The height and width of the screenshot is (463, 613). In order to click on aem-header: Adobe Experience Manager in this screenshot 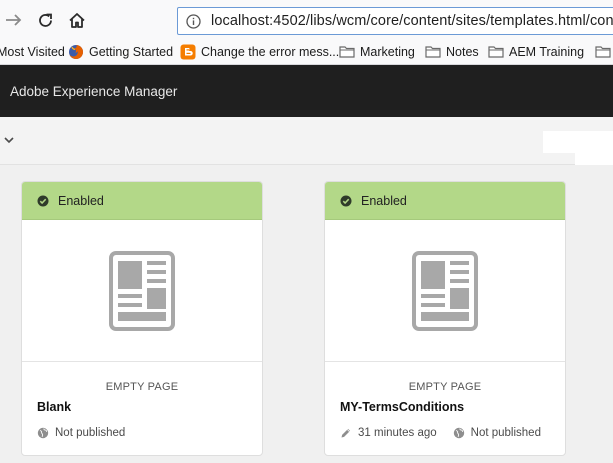, I will do `click(306, 91)`.